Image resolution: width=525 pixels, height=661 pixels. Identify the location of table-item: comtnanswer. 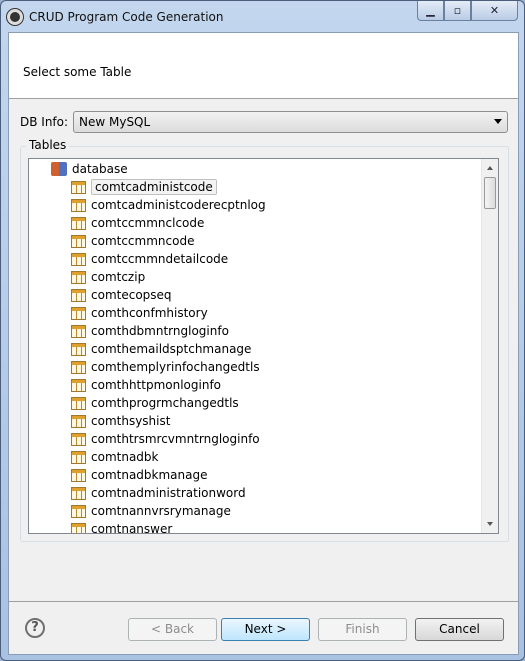
(122, 527).